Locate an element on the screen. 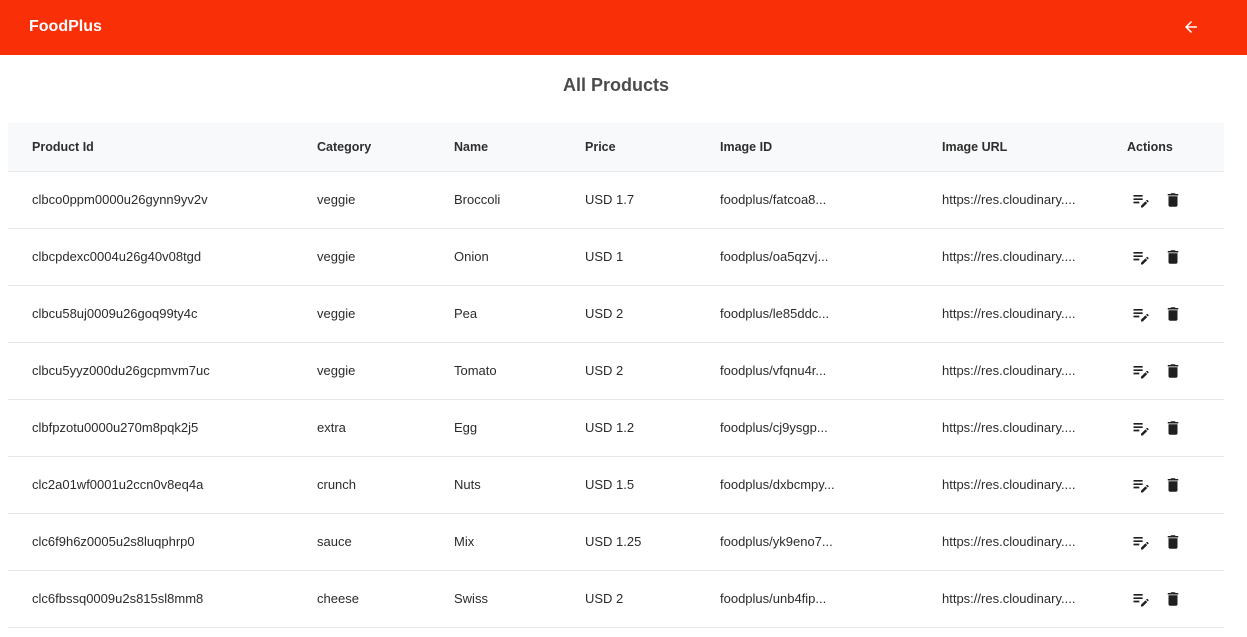 The width and height of the screenshot is (1247, 637). cell-price: USD 1.25 is located at coordinates (652, 542).